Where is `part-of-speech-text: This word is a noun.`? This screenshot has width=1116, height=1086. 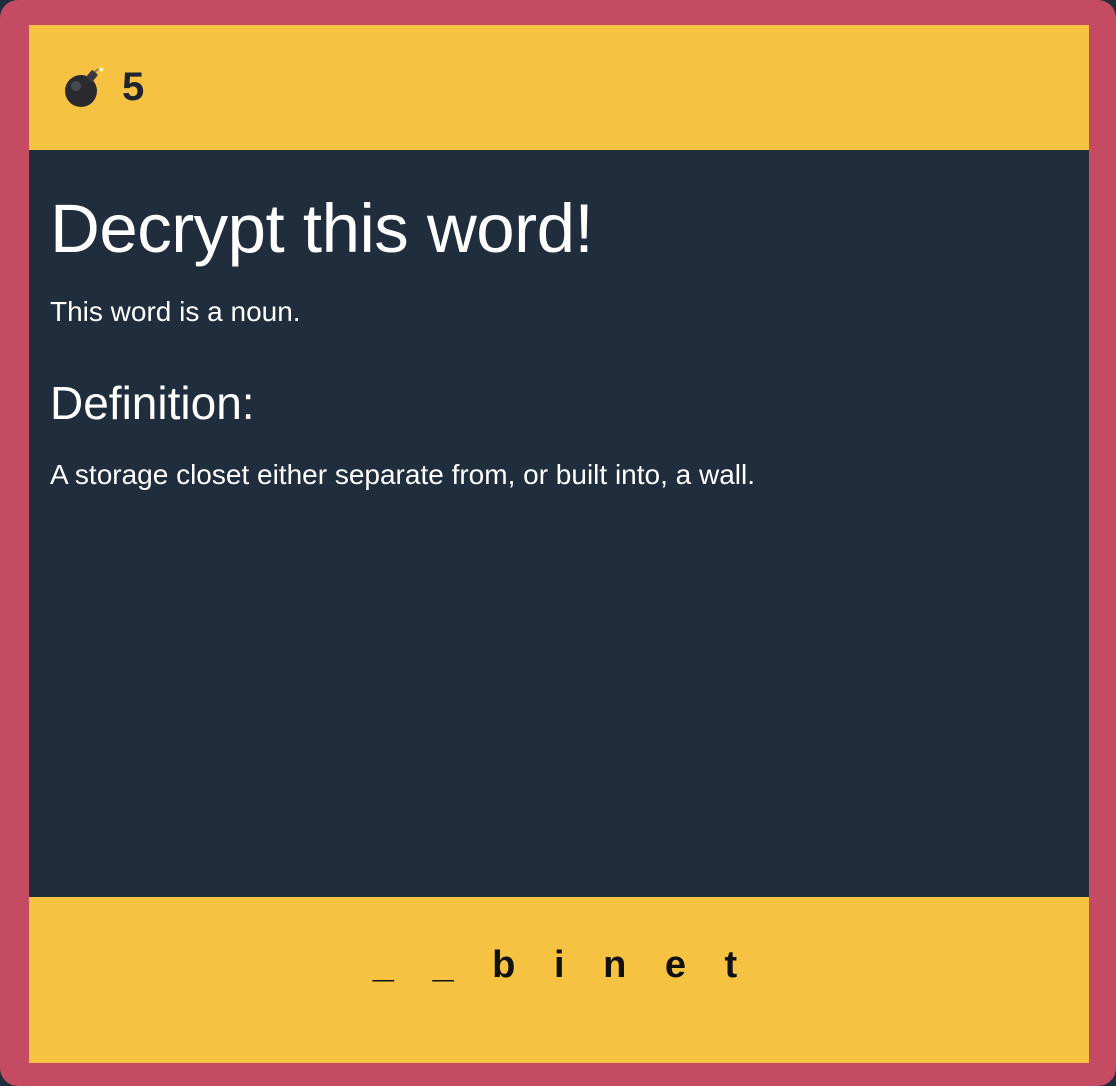 part-of-speech-text: This word is a noun. is located at coordinates (175, 311).